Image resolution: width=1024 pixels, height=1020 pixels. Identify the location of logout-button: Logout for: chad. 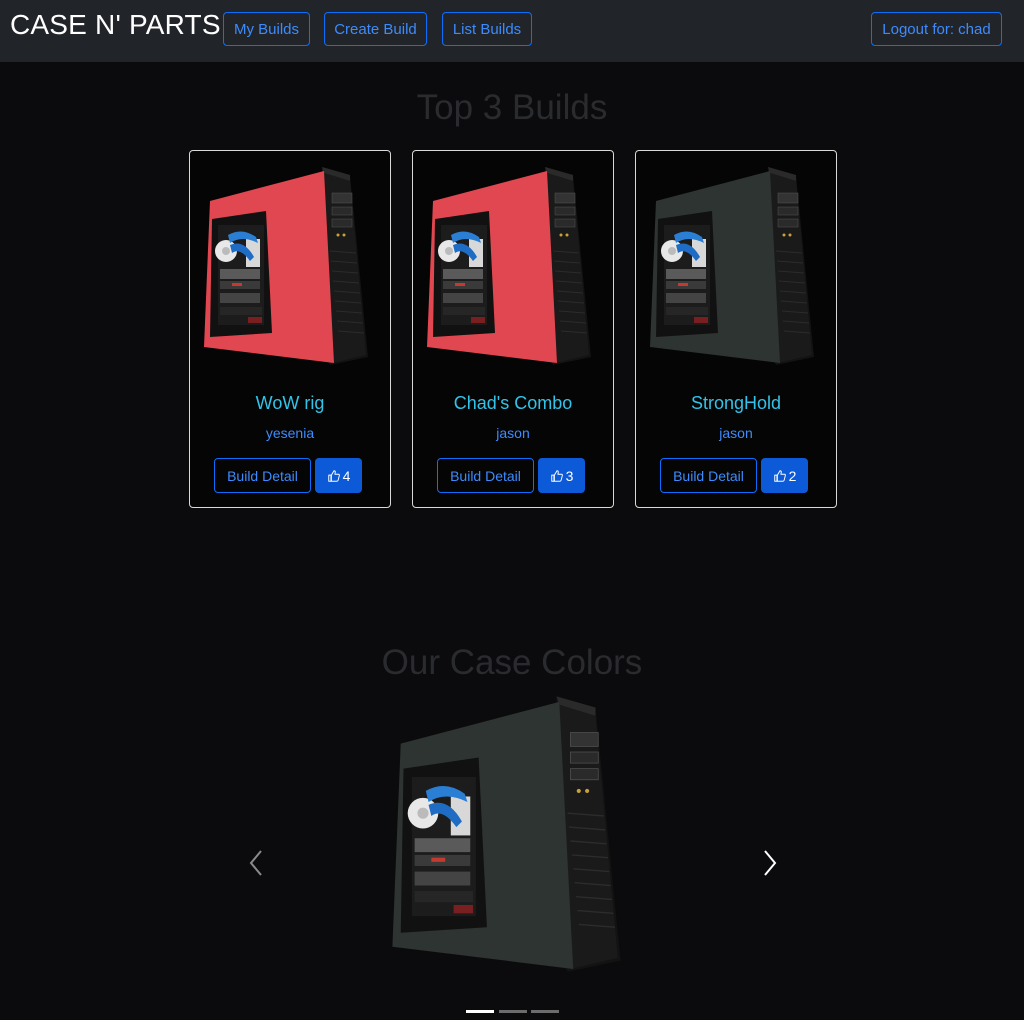
(936, 29).